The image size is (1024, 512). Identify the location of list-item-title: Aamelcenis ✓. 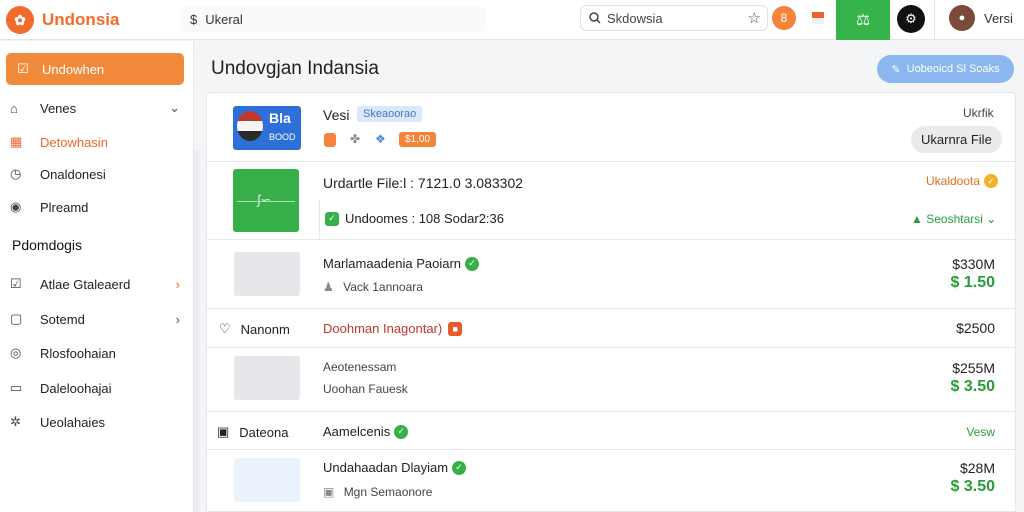
(366, 431).